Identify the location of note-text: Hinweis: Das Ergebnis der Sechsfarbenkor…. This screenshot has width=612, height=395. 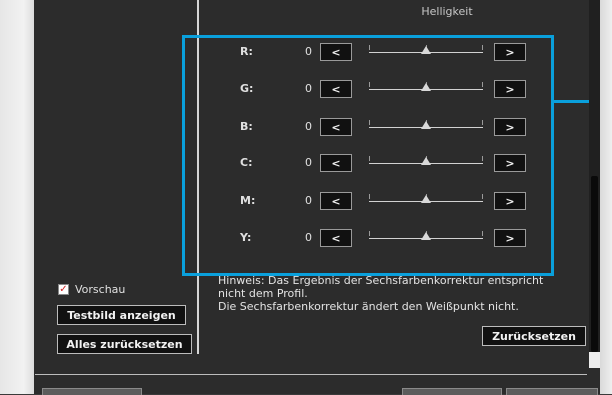
(398, 293).